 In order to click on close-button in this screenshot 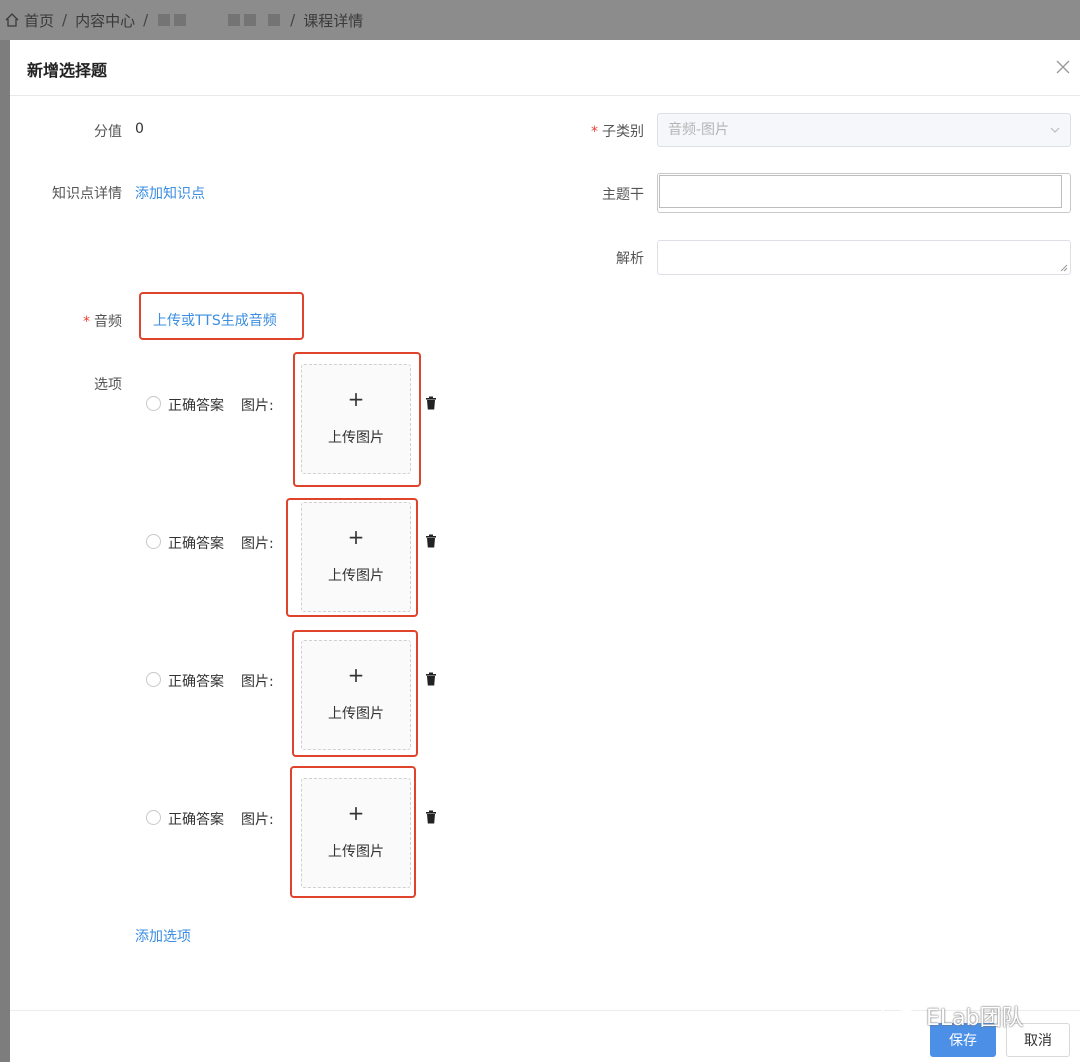, I will do `click(1063, 67)`.